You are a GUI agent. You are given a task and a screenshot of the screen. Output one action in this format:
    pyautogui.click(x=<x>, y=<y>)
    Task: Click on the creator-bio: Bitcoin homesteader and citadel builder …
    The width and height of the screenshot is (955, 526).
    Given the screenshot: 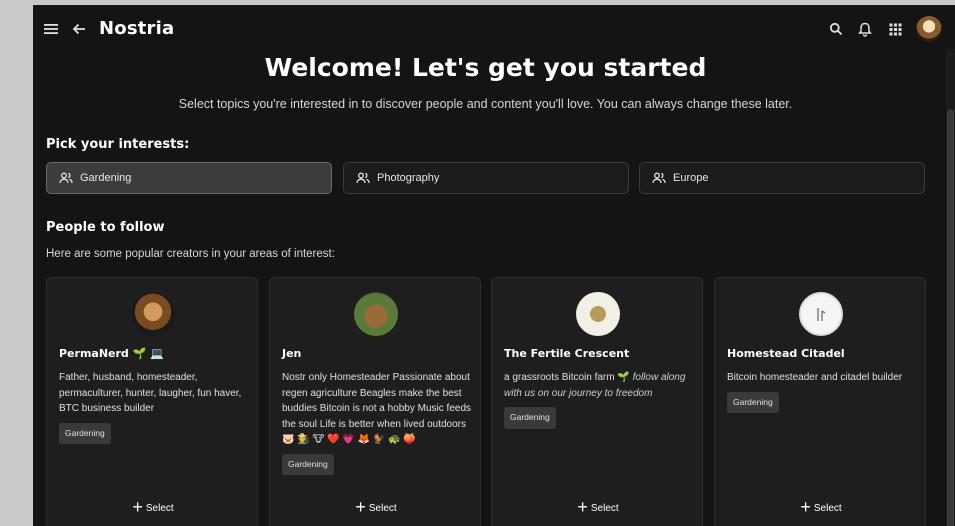 What is the action you would take?
    pyautogui.click(x=823, y=391)
    